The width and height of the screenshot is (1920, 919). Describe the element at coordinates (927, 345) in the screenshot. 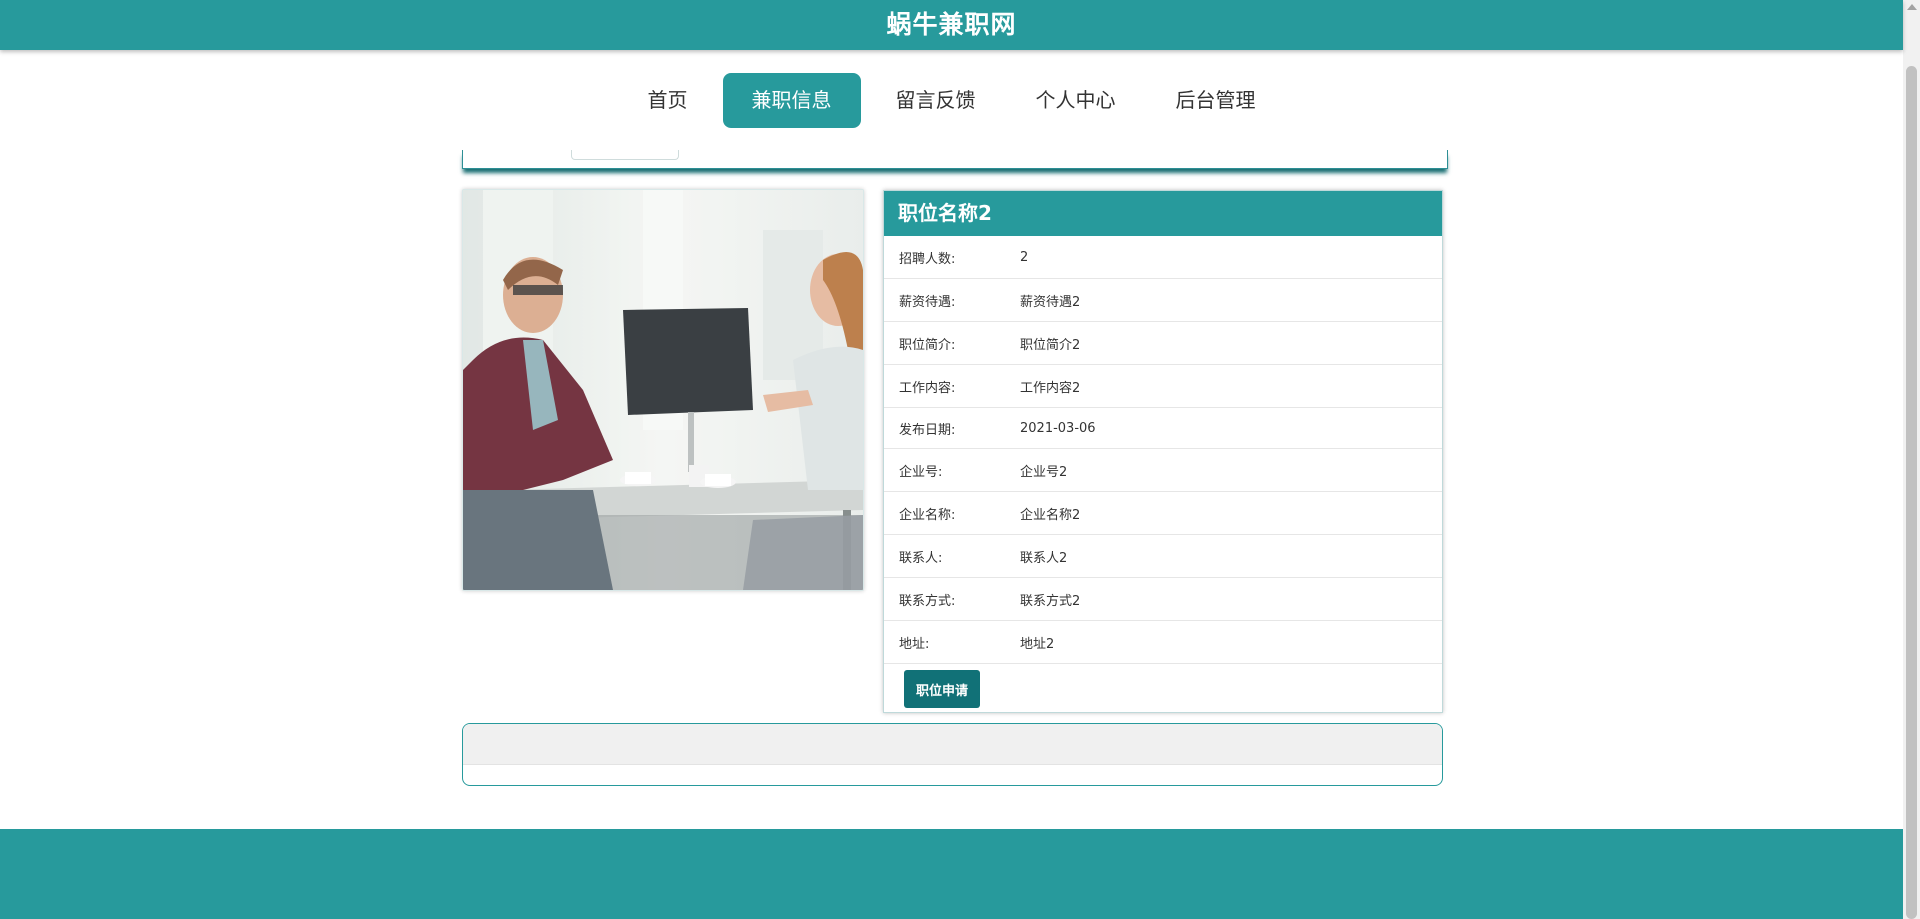

I see `field-label: 职位简介:` at that location.